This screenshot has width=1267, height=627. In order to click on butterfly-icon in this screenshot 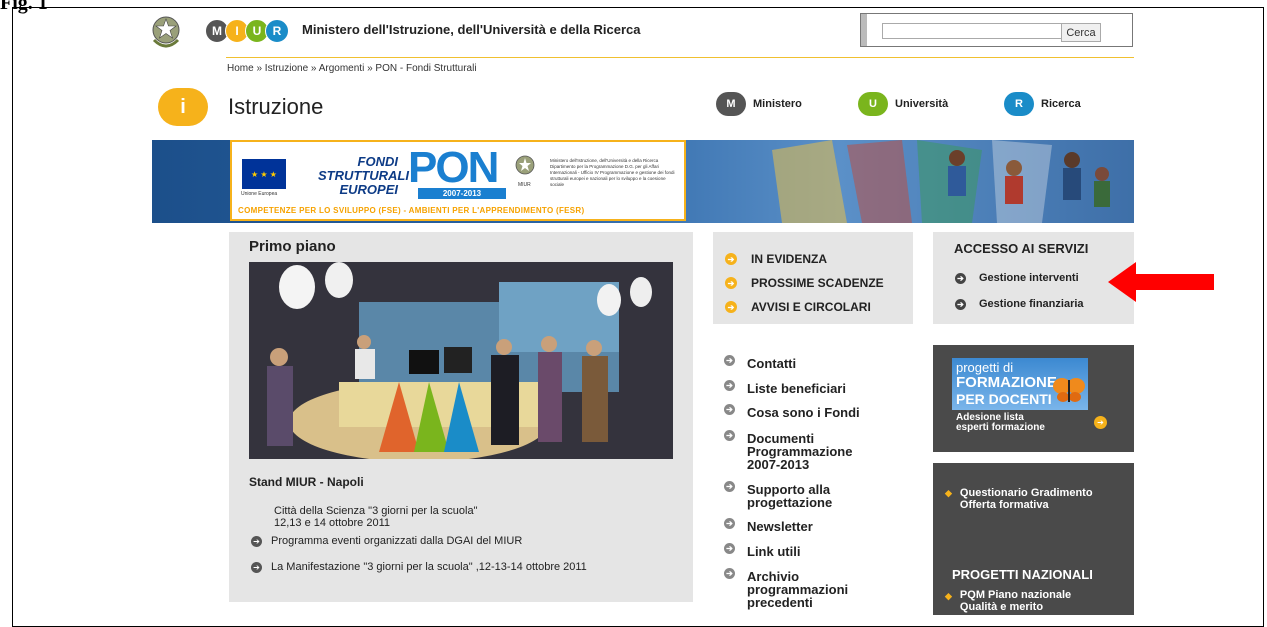, I will do `click(1069, 390)`.